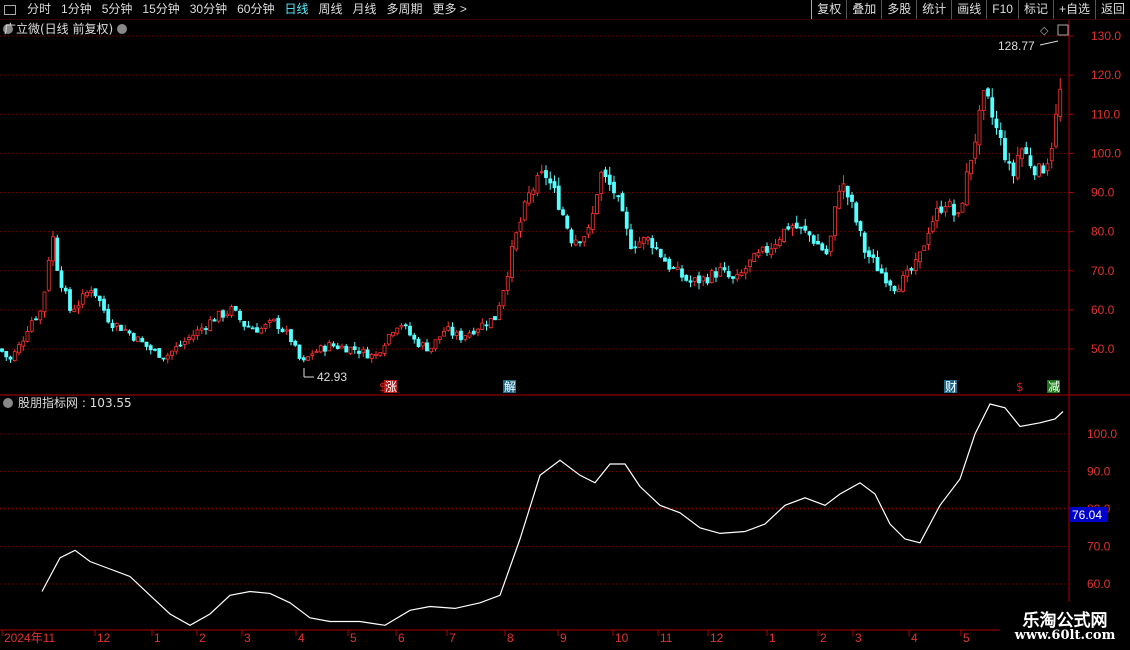 This screenshot has width=1130, height=650. I want to click on tab-10: 更多 >, so click(450, 9).